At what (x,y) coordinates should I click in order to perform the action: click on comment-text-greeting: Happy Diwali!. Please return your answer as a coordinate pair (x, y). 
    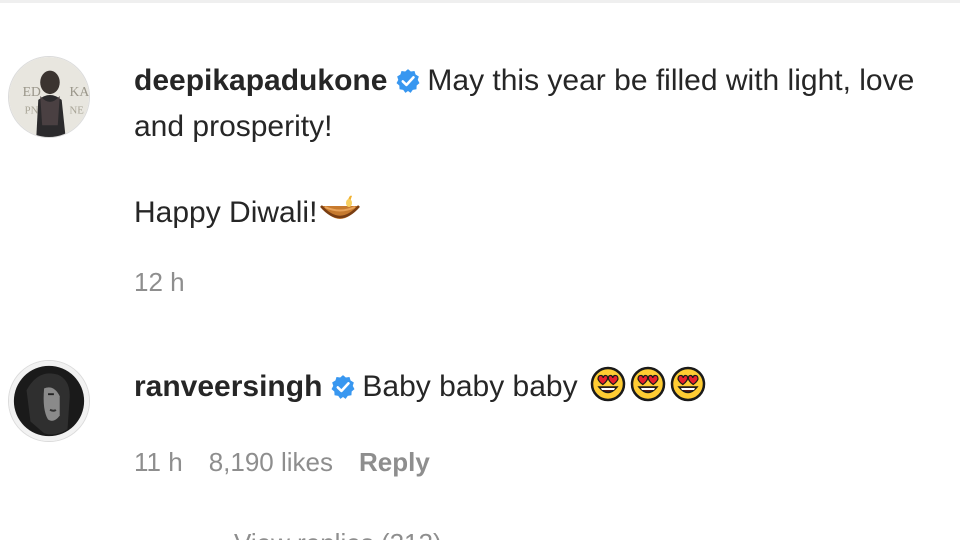
    Looking at the image, I should click on (226, 212).